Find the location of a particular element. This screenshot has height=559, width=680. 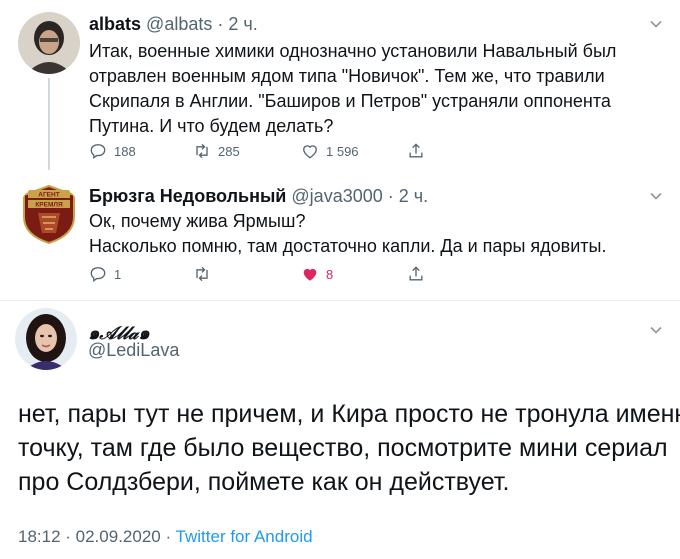

author-handle: @LediLava is located at coordinates (133, 350).